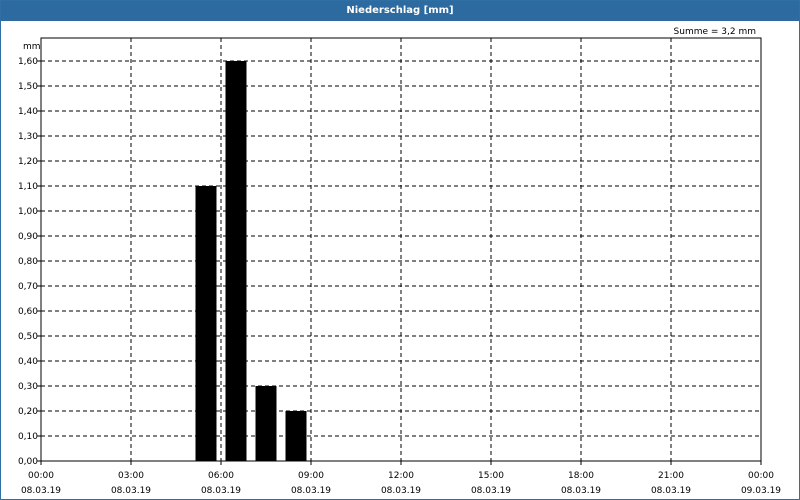 The height and width of the screenshot is (500, 800). What do you see at coordinates (28, 437) in the screenshot?
I see `y-tick-label: 0,10` at bounding box center [28, 437].